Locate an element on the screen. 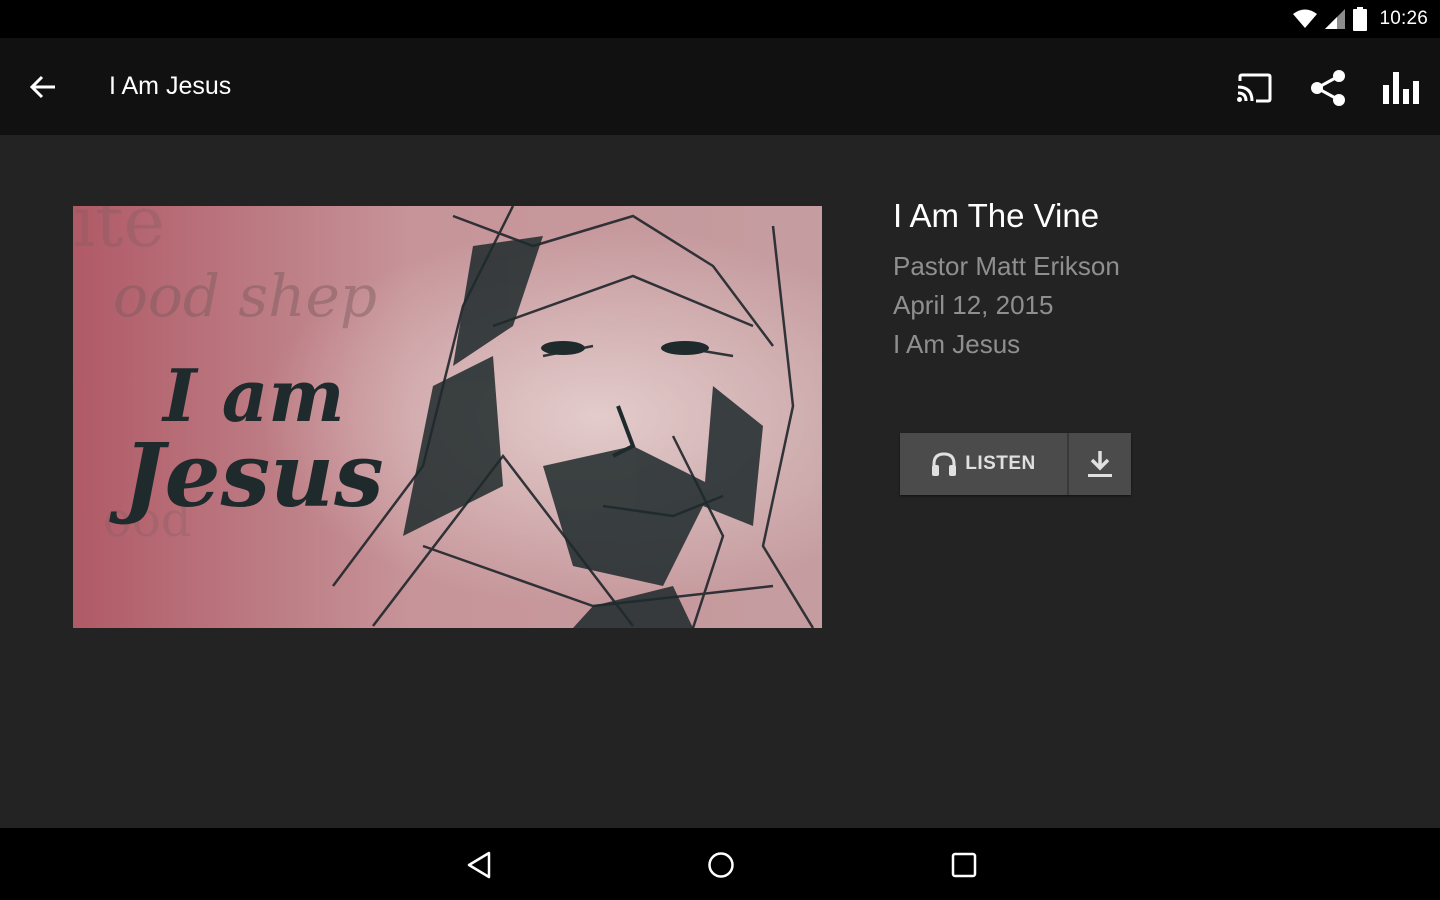 The height and width of the screenshot is (900, 1440). share-button is located at coordinates (1328, 88).